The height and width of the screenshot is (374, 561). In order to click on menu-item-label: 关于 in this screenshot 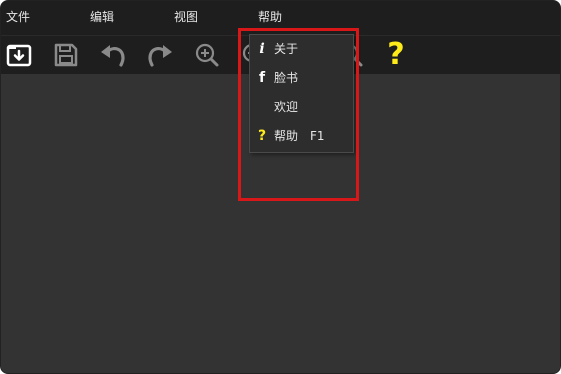, I will do `click(286, 49)`.